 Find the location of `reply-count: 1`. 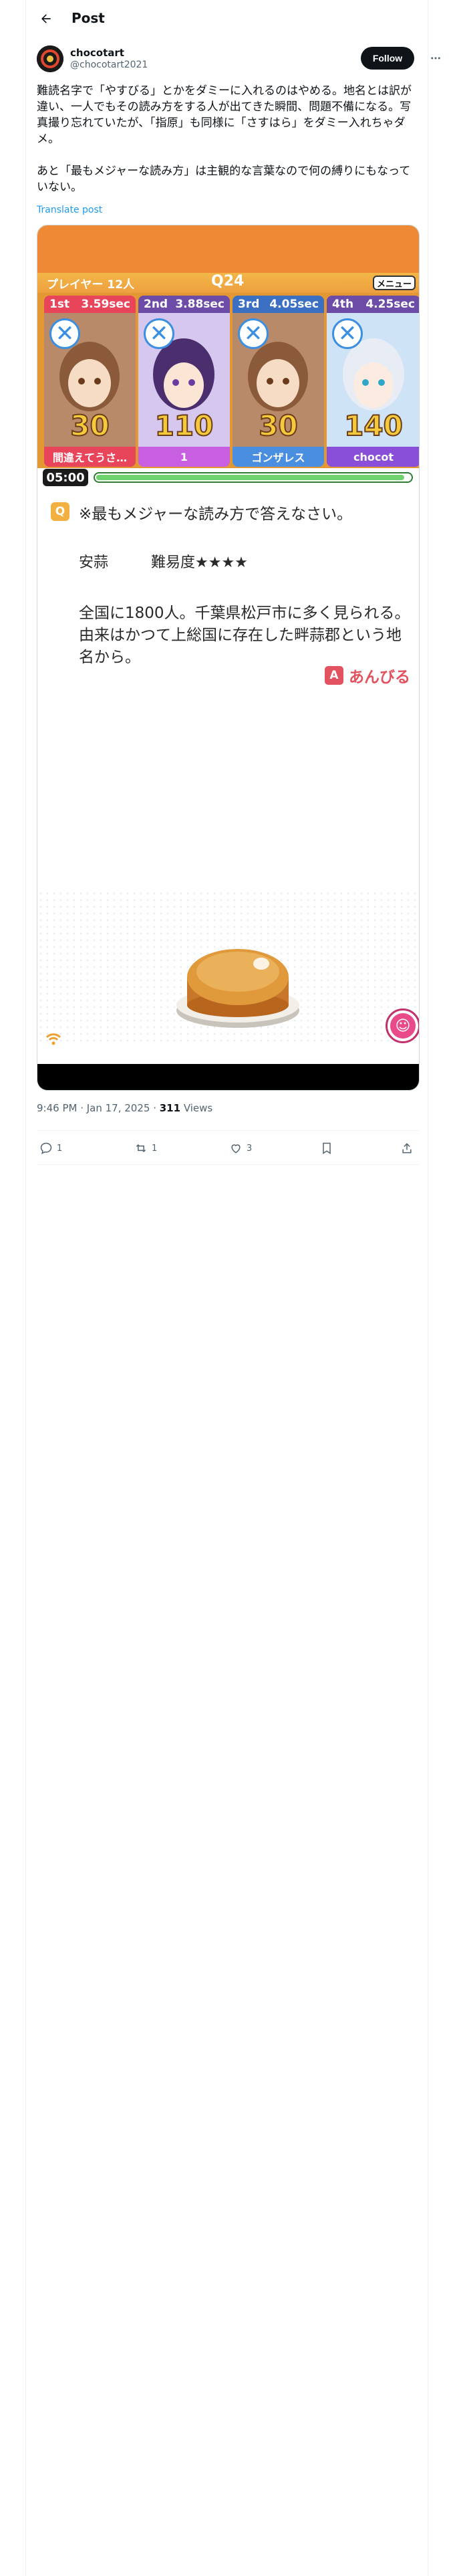

reply-count: 1 is located at coordinates (60, 1148).